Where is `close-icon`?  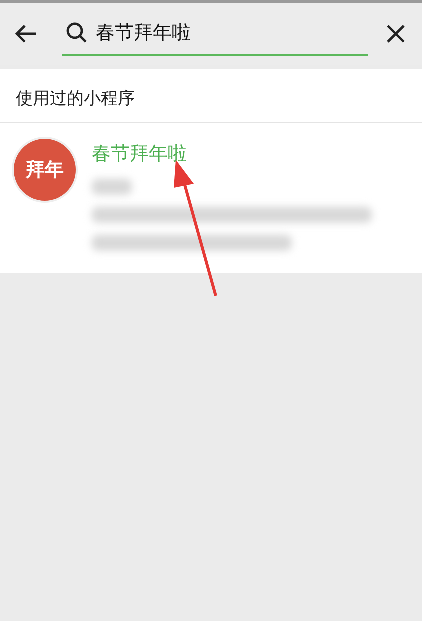 close-icon is located at coordinates (396, 34).